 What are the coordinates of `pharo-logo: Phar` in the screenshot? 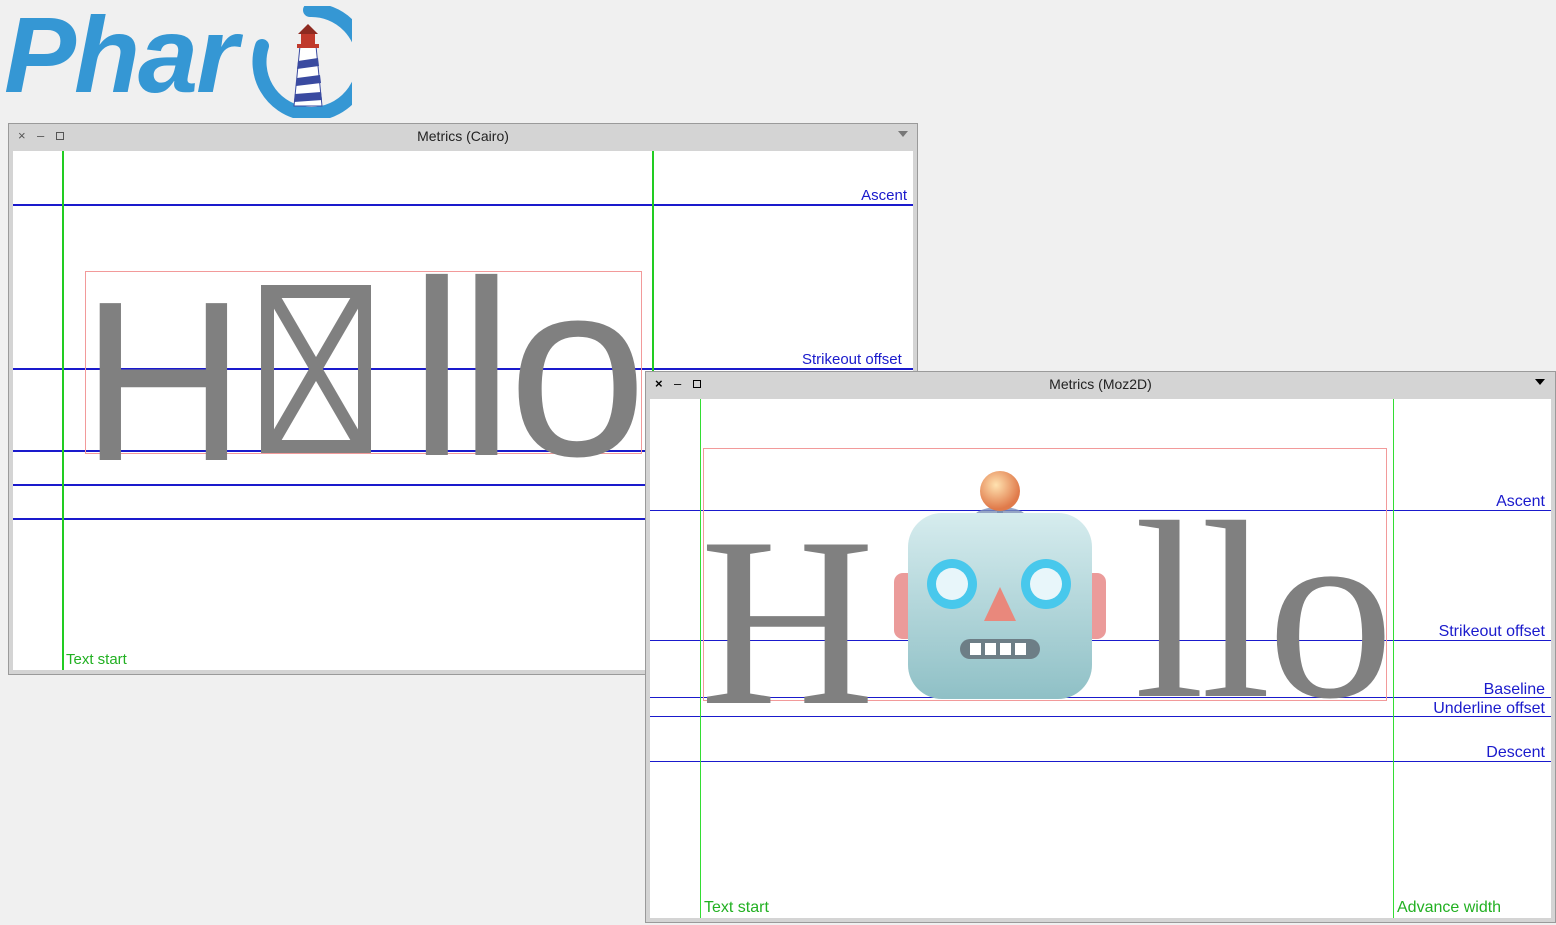 It's located at (179, 59).